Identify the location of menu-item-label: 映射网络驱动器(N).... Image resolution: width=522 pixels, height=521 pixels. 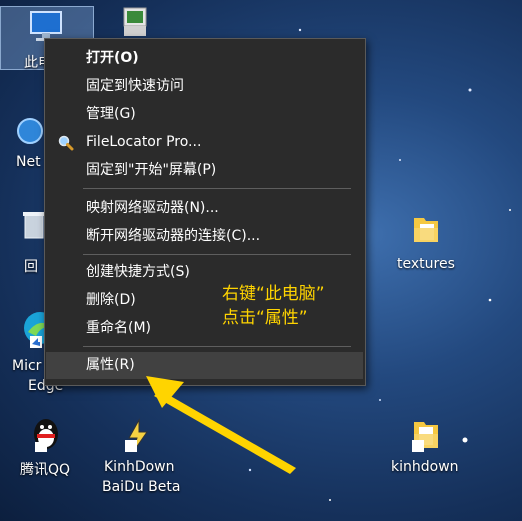
(152, 208).